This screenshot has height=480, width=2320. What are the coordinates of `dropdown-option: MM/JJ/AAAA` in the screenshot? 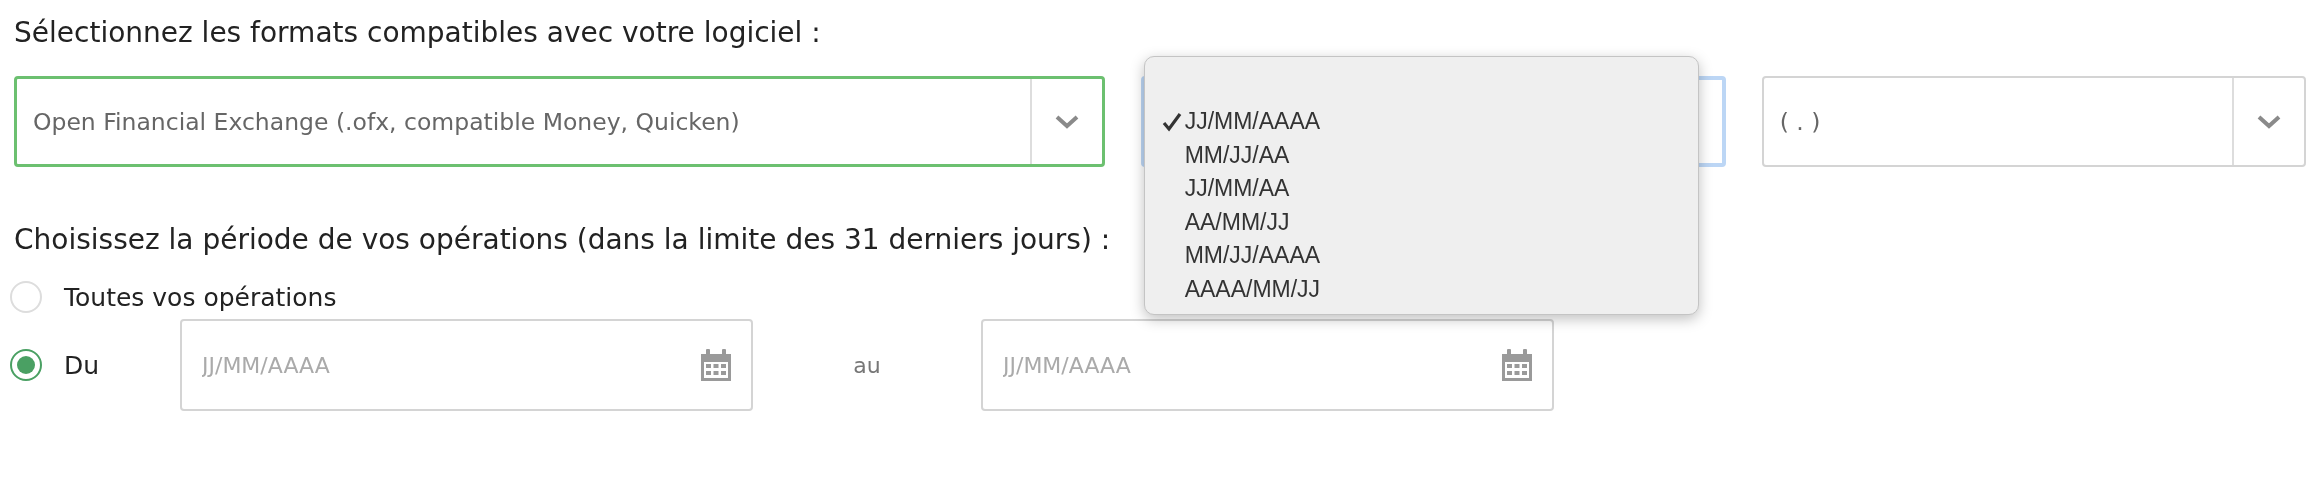 It's located at (1421, 256).